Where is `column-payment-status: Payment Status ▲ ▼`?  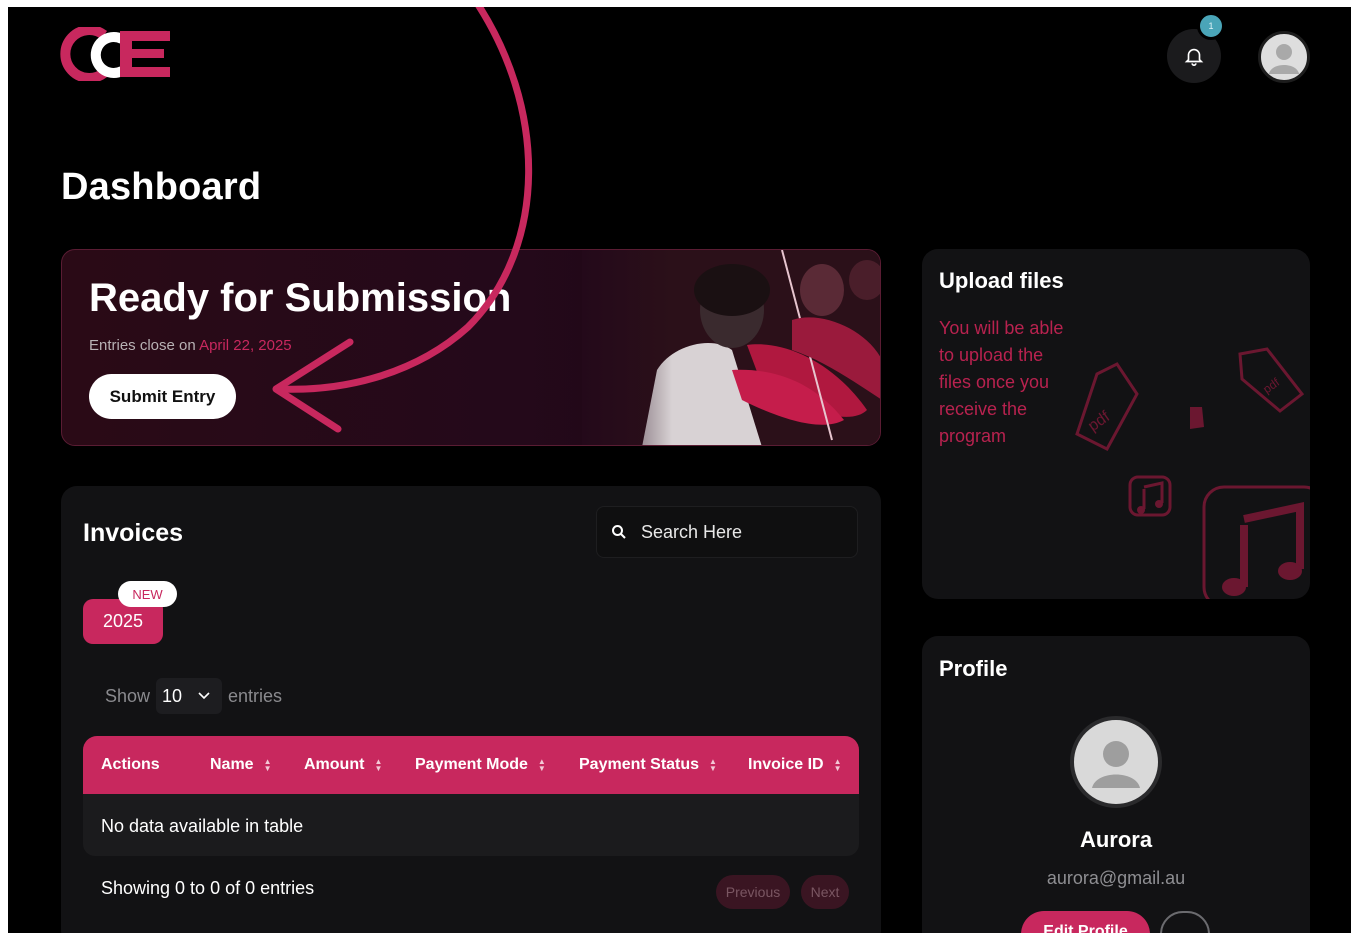
column-payment-status: Payment Status ▲ ▼ is located at coordinates (648, 765).